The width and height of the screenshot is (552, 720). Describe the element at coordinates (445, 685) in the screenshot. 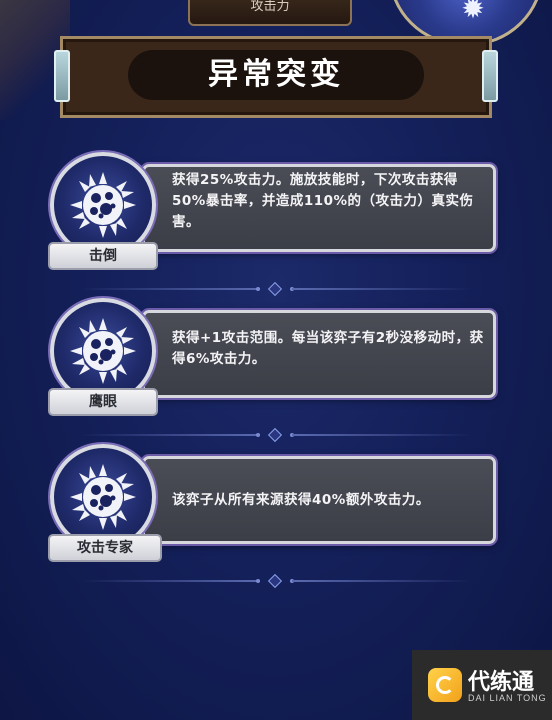

I see `watermark-logo-mark` at that location.